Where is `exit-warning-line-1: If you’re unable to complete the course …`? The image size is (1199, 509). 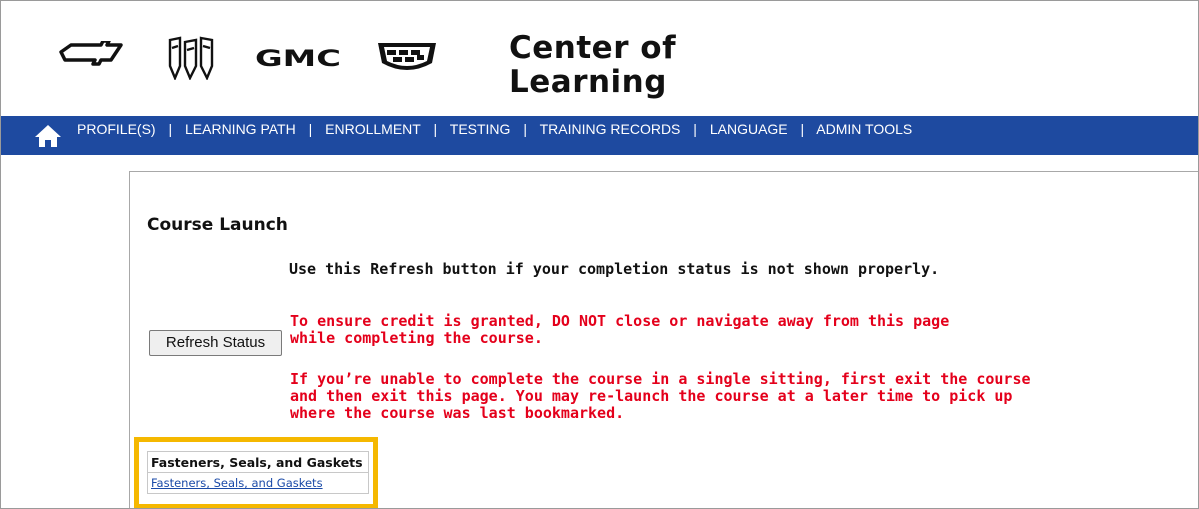
exit-warning-line-1: If you’re unable to complete the course … is located at coordinates (660, 379).